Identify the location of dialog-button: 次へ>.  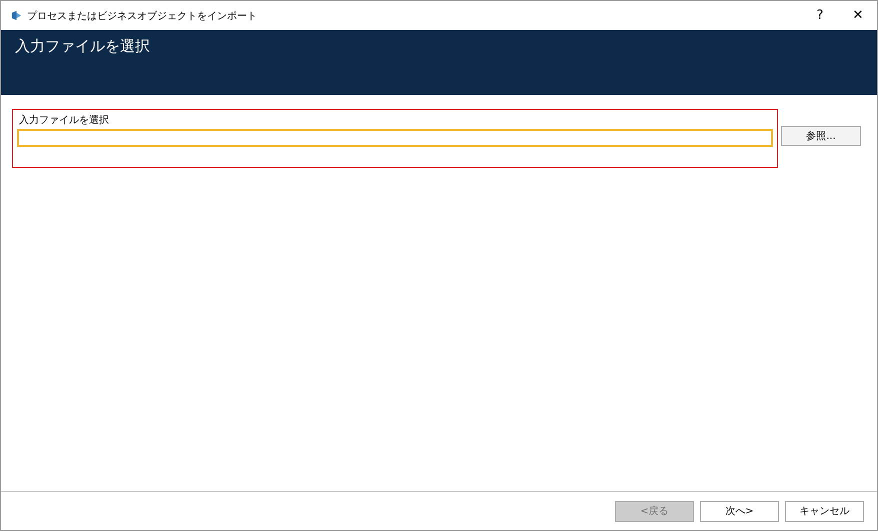
(739, 511).